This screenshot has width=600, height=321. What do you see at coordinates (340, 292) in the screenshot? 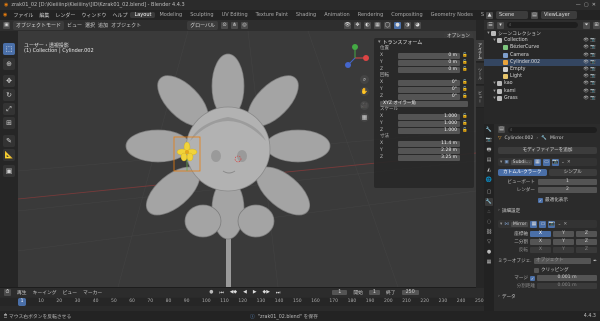
I see `current-frame-field: 1` at bounding box center [340, 292].